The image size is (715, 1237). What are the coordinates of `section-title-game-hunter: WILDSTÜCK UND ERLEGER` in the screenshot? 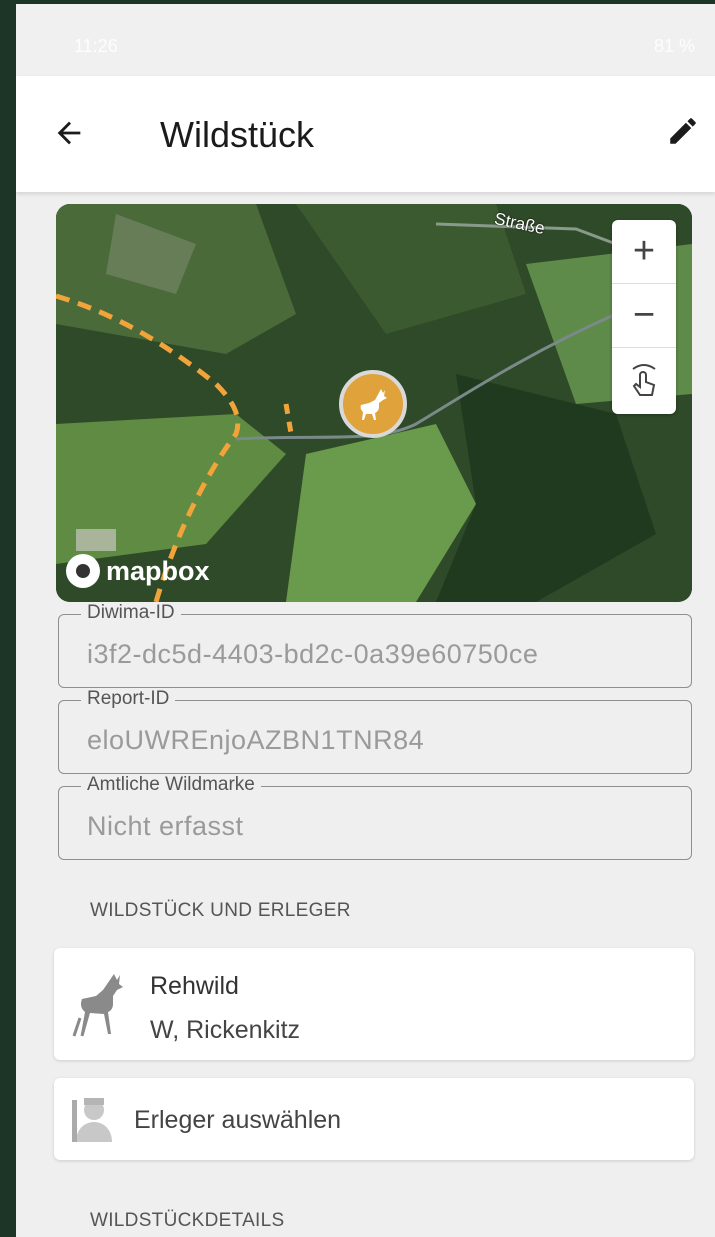 It's located at (220, 910).